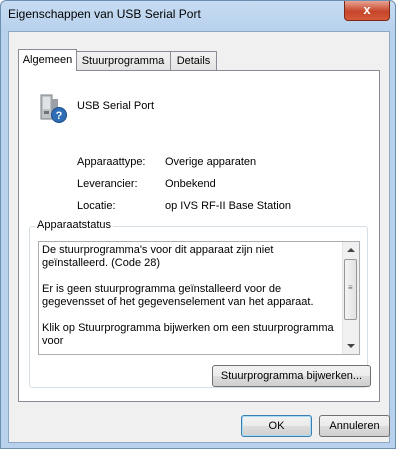  What do you see at coordinates (47, 60) in the screenshot?
I see `tab-algemeen: Algemeen` at bounding box center [47, 60].